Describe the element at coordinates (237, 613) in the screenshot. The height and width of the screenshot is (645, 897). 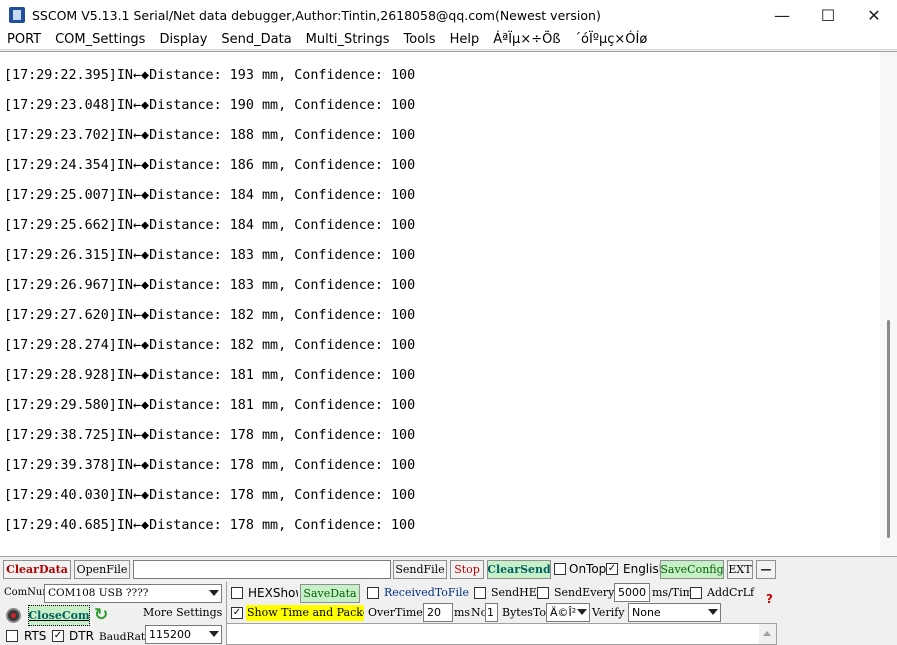
I see `show-time-checkbox: ✓` at that location.